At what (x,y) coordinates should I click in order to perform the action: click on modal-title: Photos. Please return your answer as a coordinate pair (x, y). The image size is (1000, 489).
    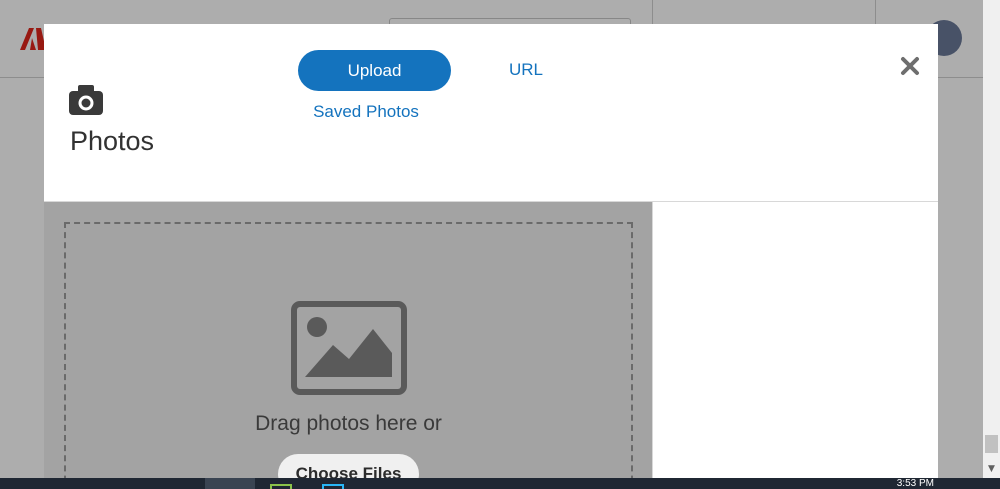
    Looking at the image, I should click on (112, 141).